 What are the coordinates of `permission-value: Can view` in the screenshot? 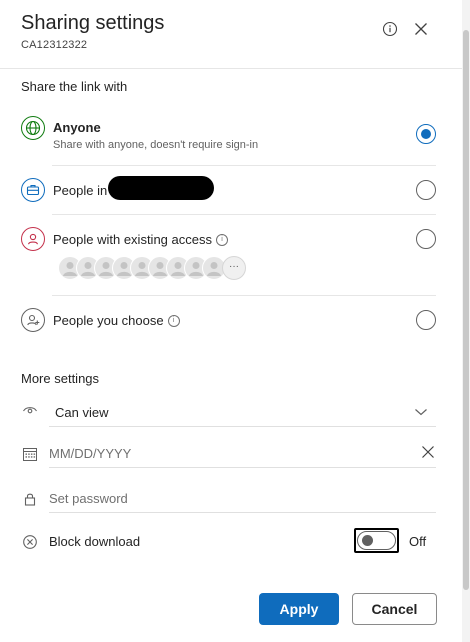 It's located at (82, 412).